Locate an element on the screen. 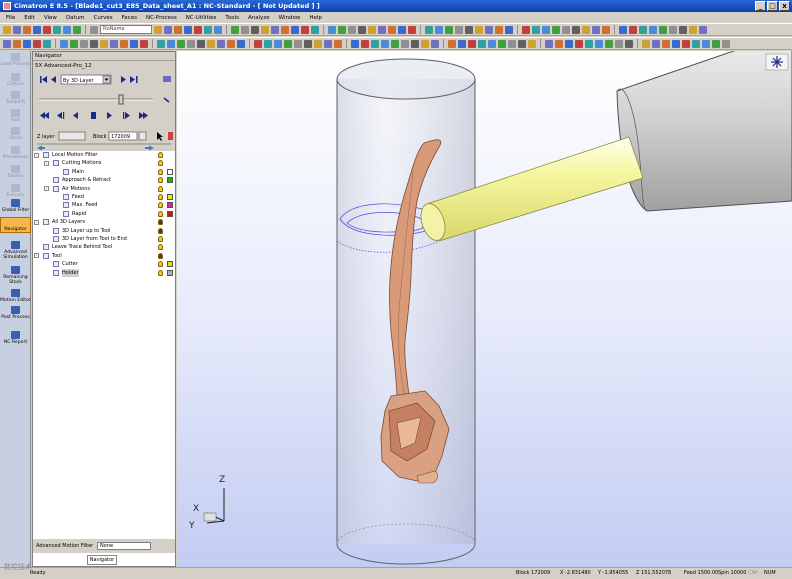 The height and width of the screenshot is (579, 792). motion-filter-select: None is located at coordinates (124, 546).